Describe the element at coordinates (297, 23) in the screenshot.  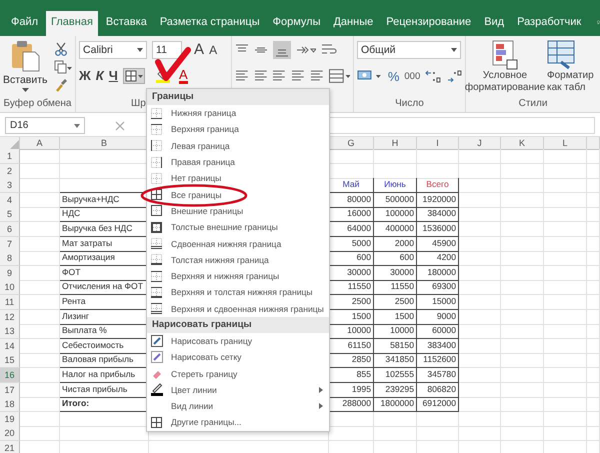
I see `ribbon-tab: Формулы` at that location.